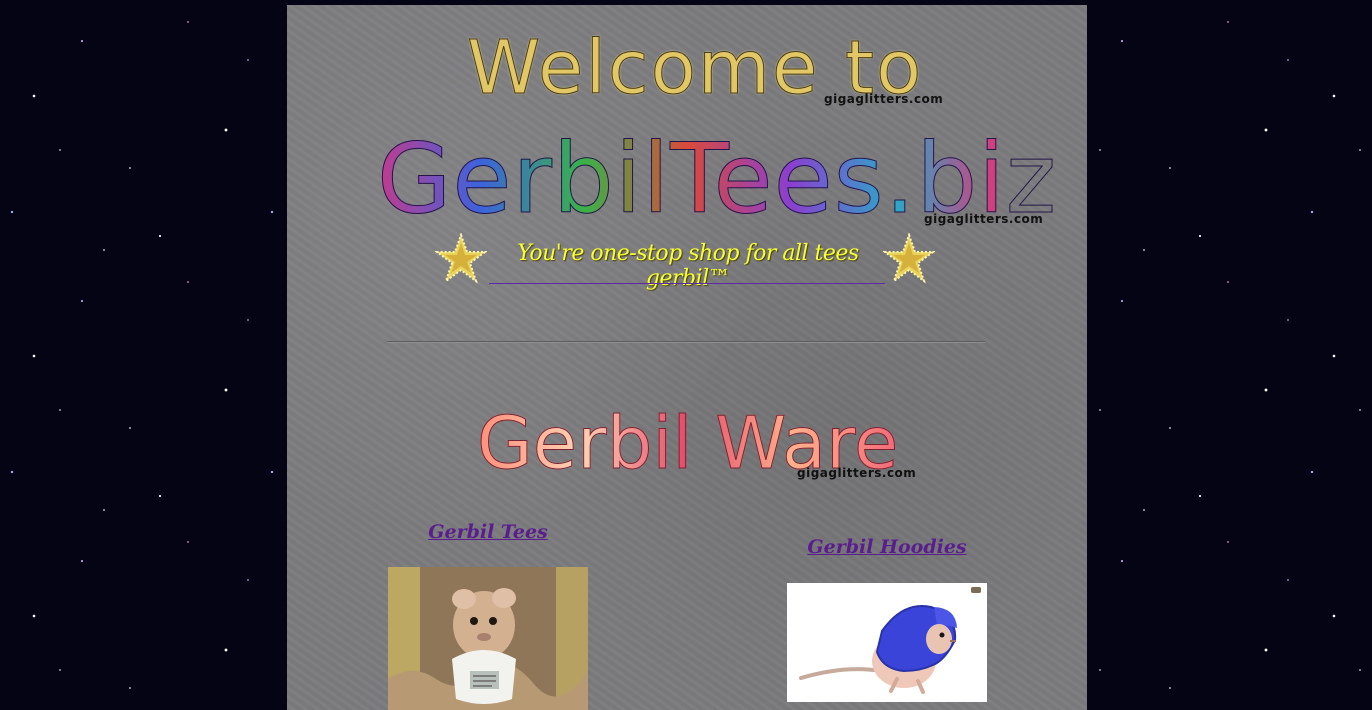 The width and height of the screenshot is (1372, 710). I want to click on gerbil-hoodies-category: Gerbil Hoodies, so click(887, 547).